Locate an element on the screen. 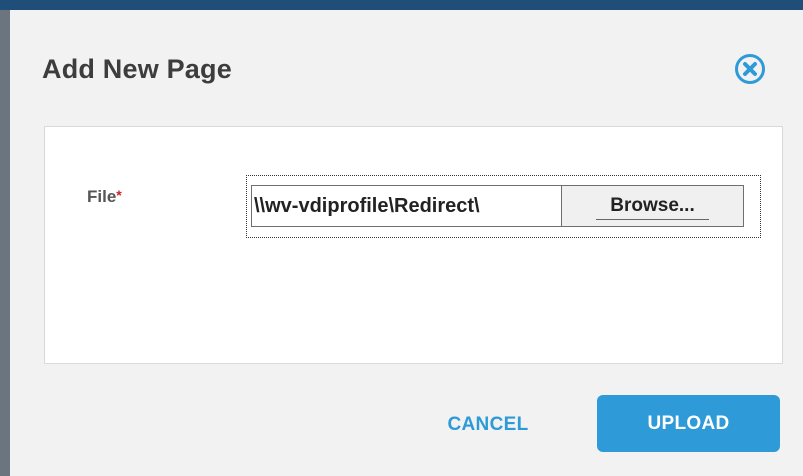 This screenshot has height=476, width=803. close-button is located at coordinates (750, 69).